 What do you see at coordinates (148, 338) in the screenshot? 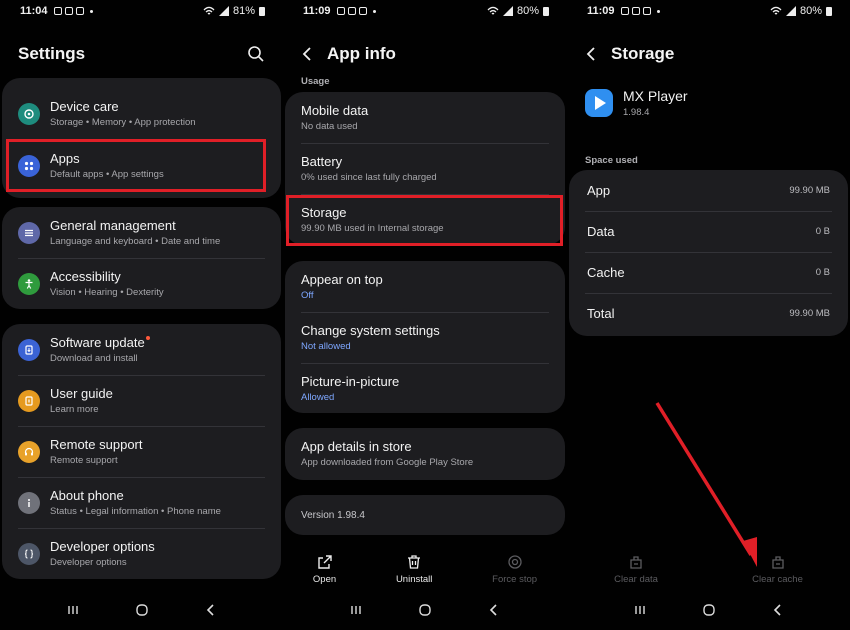
I see `update-badge` at bounding box center [148, 338].